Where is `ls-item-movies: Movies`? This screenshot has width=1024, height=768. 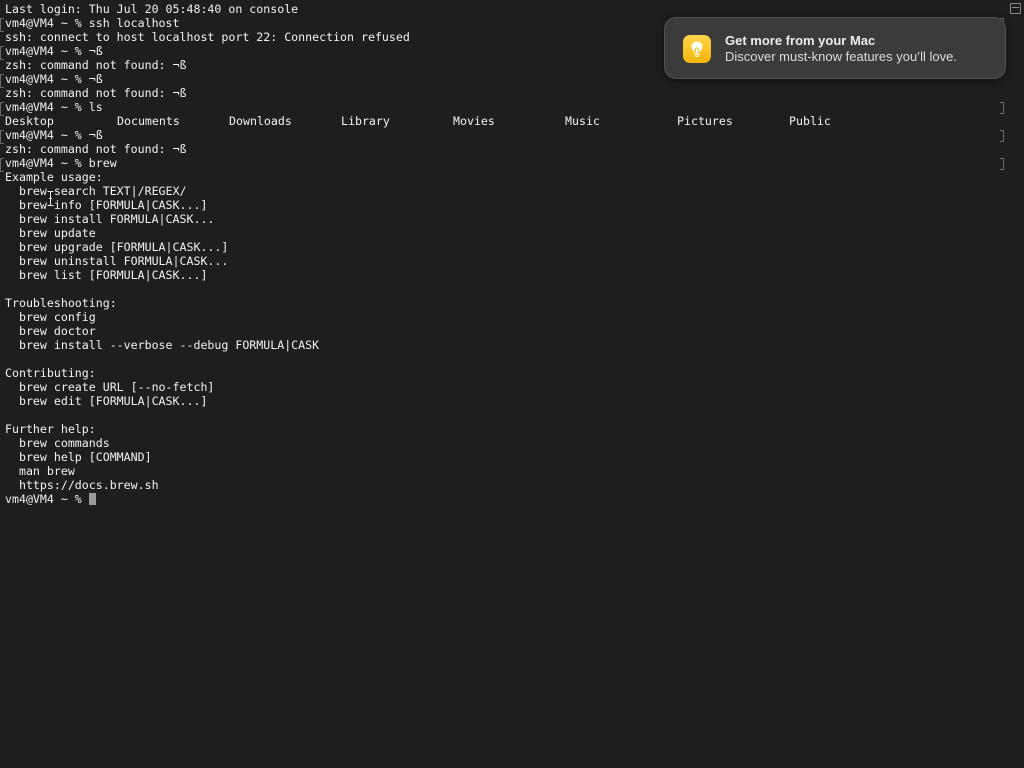 ls-item-movies: Movies is located at coordinates (474, 121).